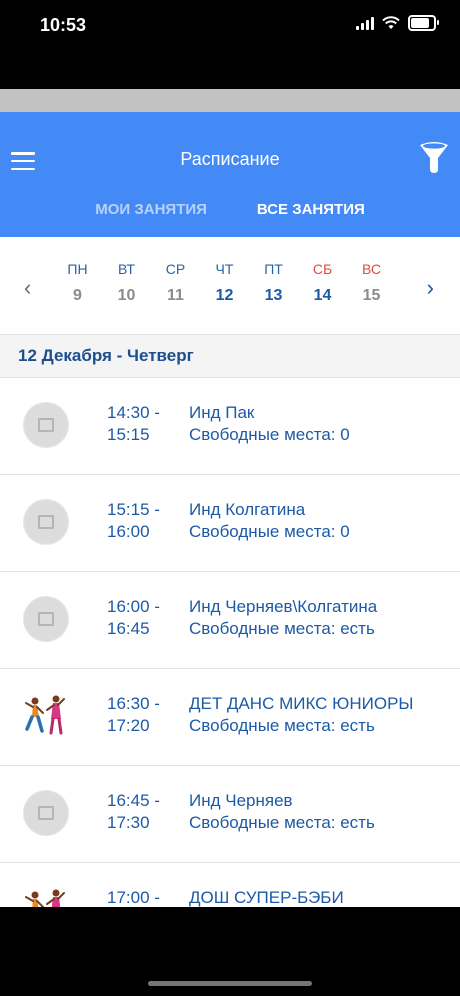 The height and width of the screenshot is (996, 460). I want to click on tab-my-classes: МОИ ЗАНЯТИЯ, so click(151, 209).